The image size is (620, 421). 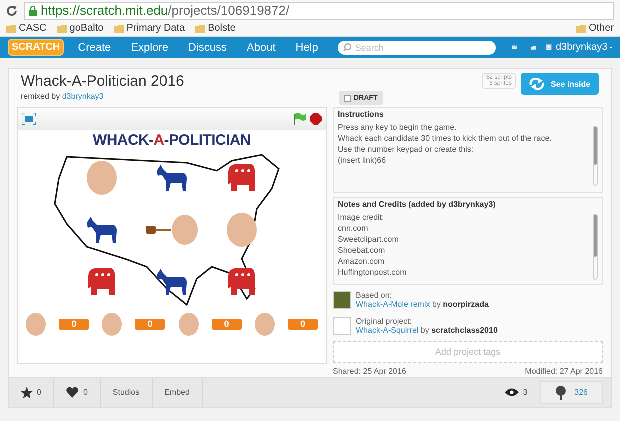 What do you see at coordinates (26, 28) in the screenshot?
I see `bookmark: CASC` at bounding box center [26, 28].